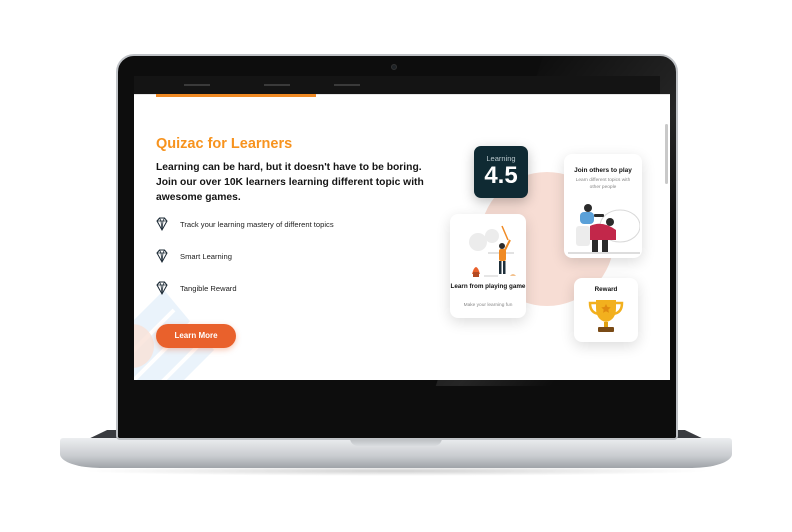 Image resolution: width=792 pixels, height=532 pixels. What do you see at coordinates (394, 67) in the screenshot?
I see `camera-icon` at bounding box center [394, 67].